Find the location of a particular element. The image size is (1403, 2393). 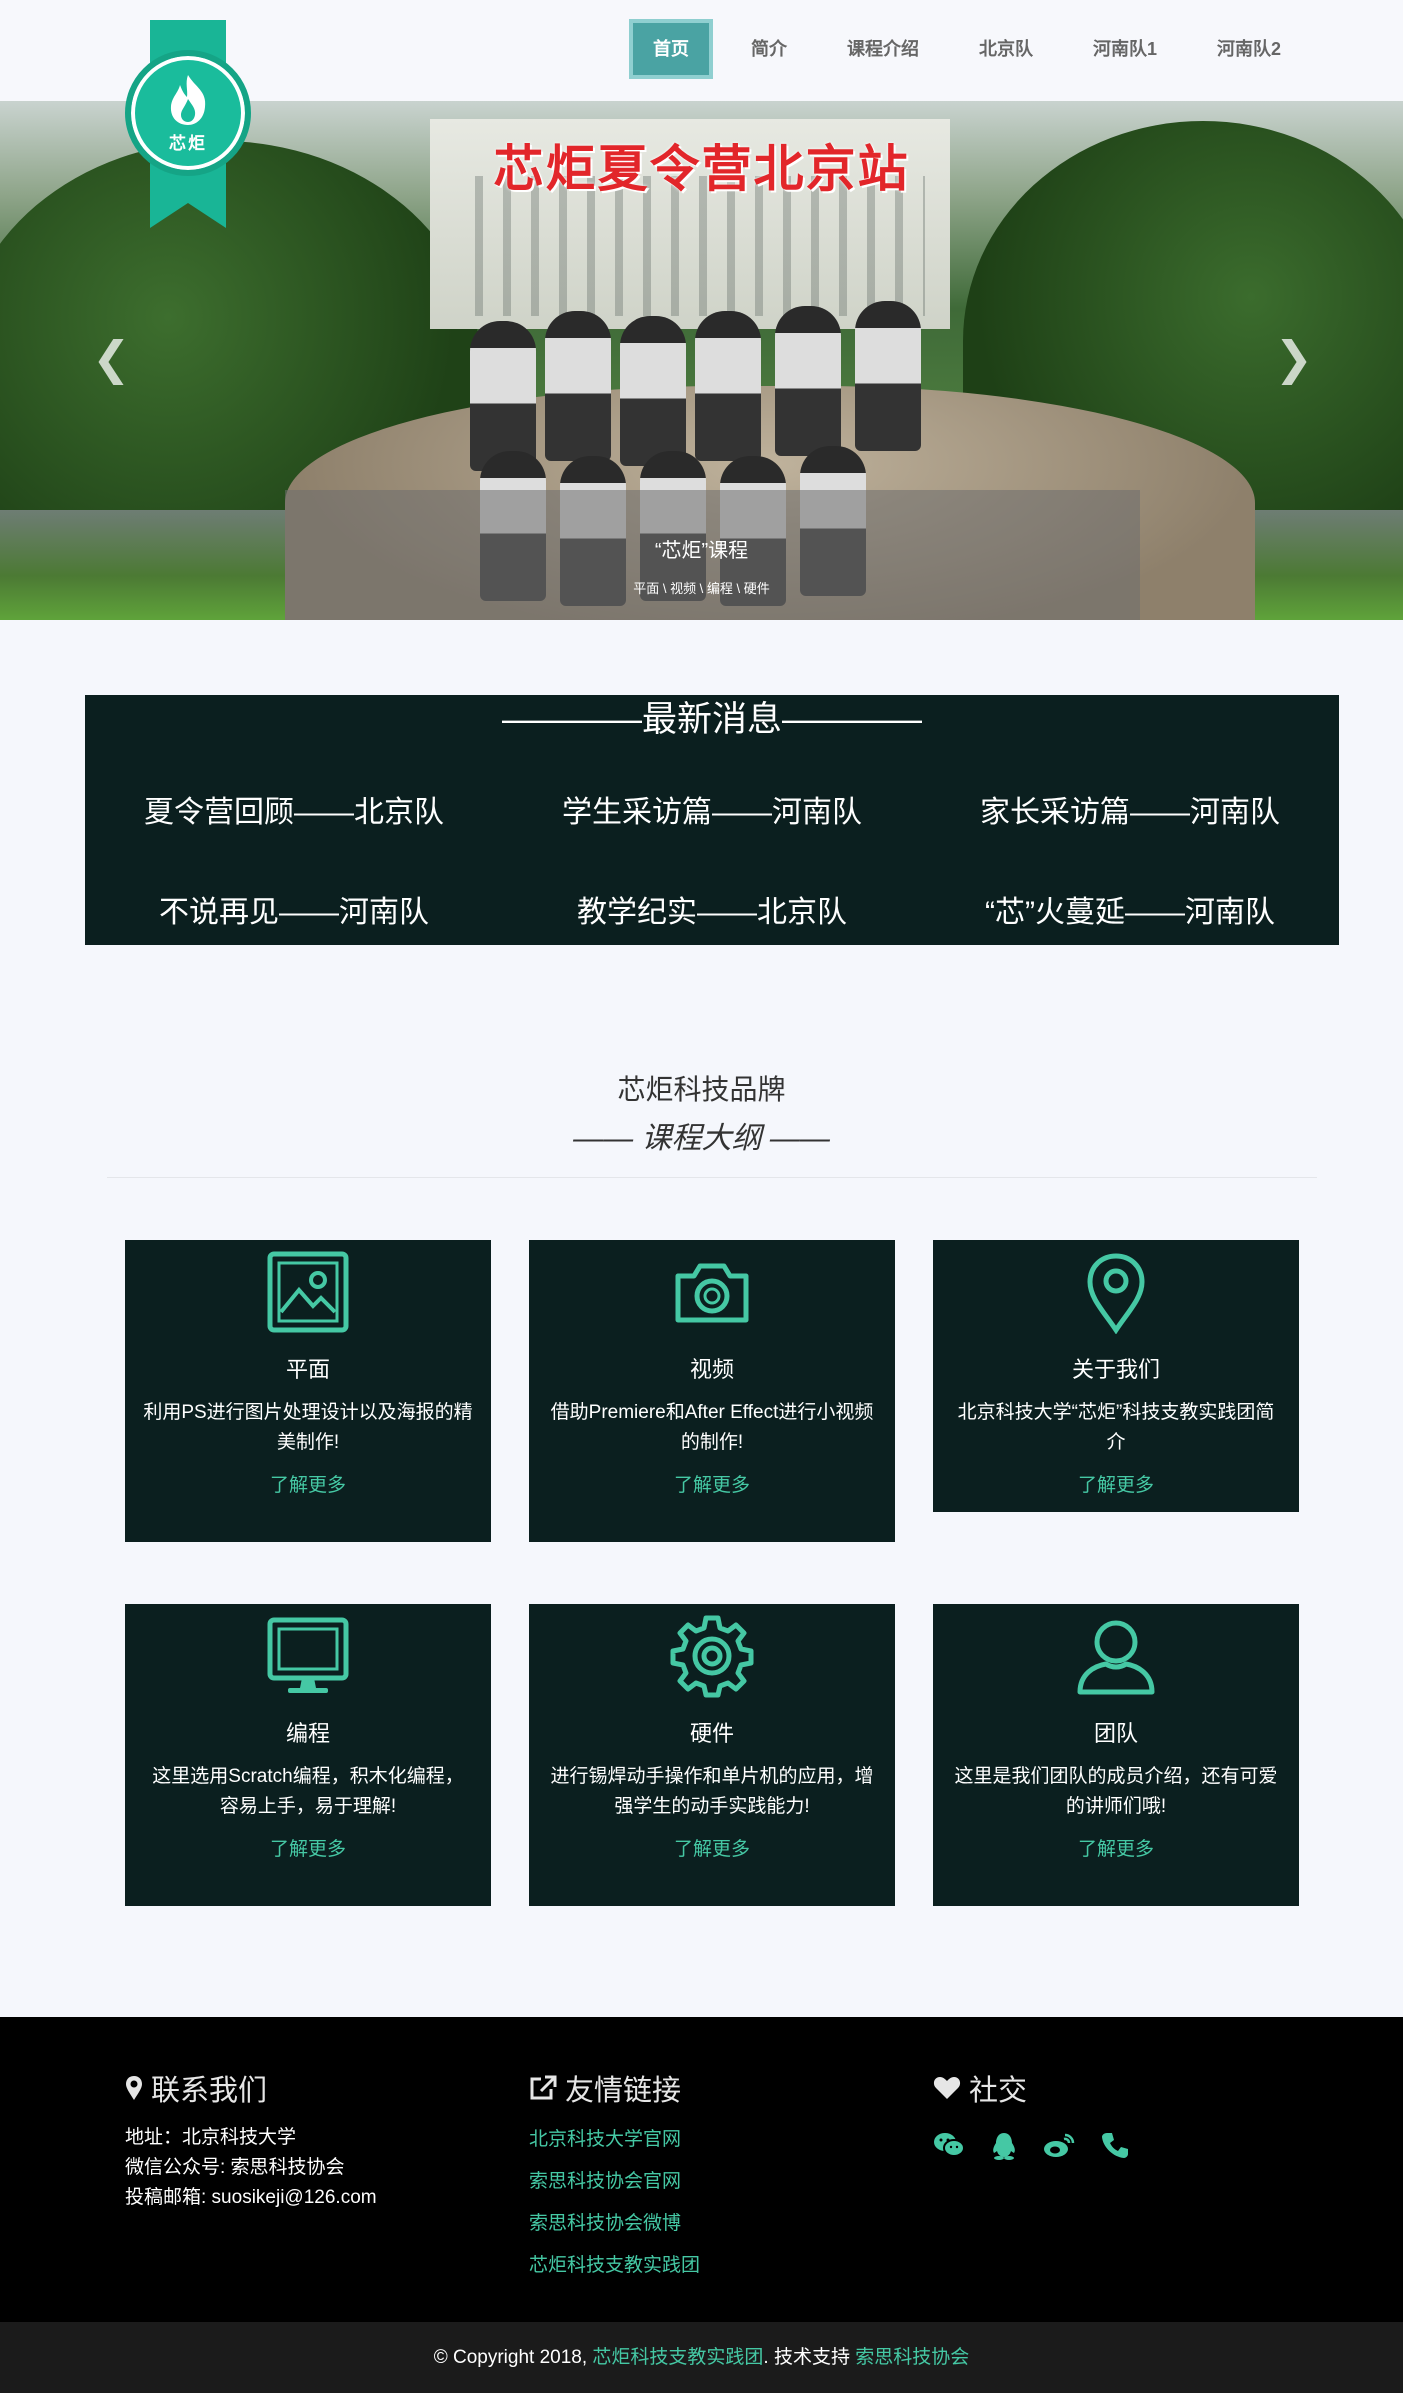

course-card-about: 关于我们 北京科技大学“芯炬”科技支教实践团简介 了解更多 is located at coordinates (1116, 1376).